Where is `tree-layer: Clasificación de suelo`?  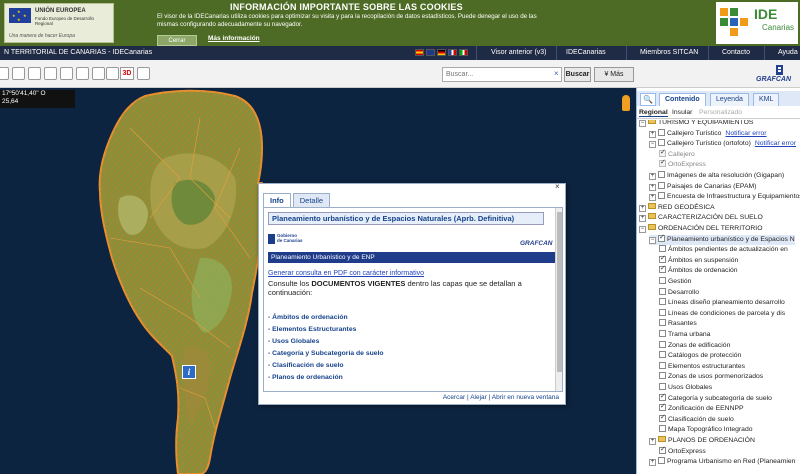 tree-layer: Clasificación de suelo is located at coordinates (696, 419).